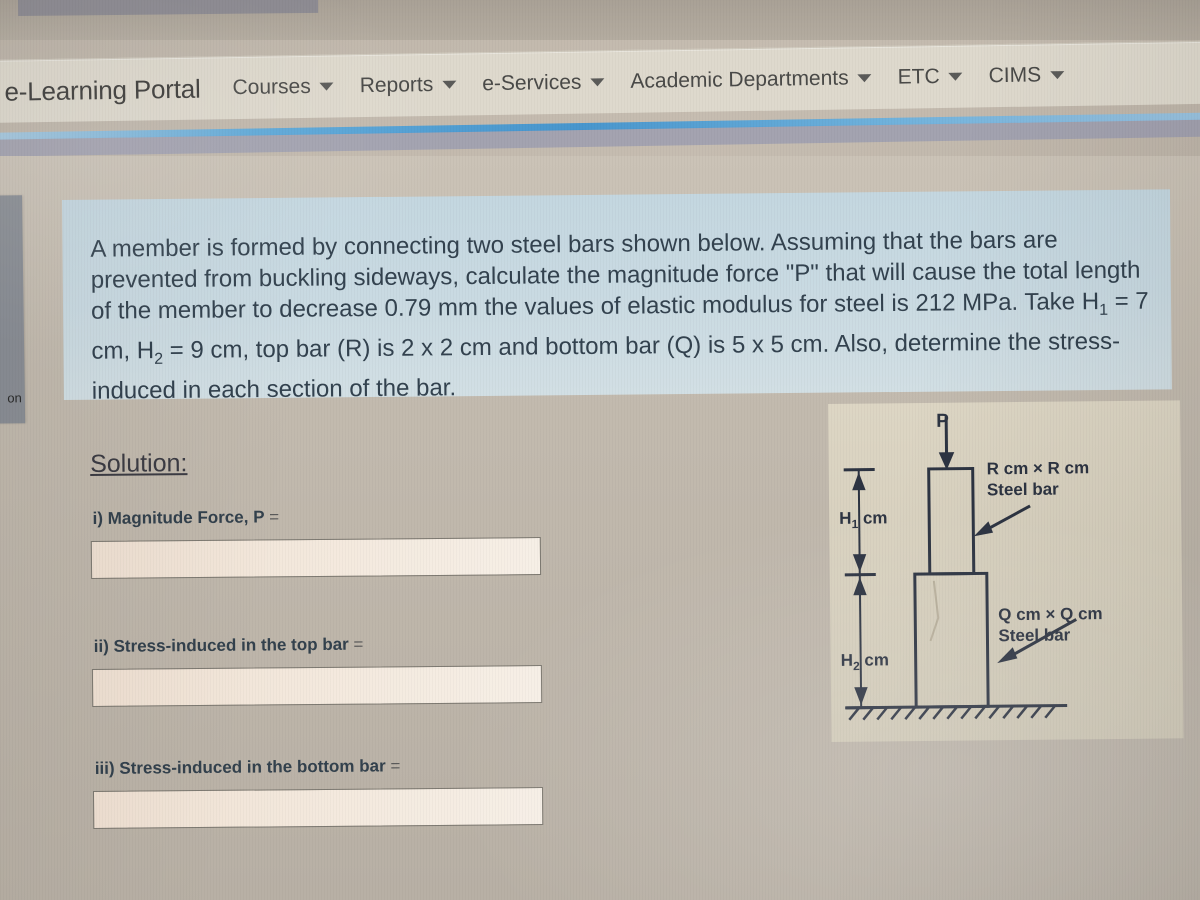 The image size is (1200, 900). Describe the element at coordinates (951, 521) in the screenshot. I see `top-bar-rect` at that location.